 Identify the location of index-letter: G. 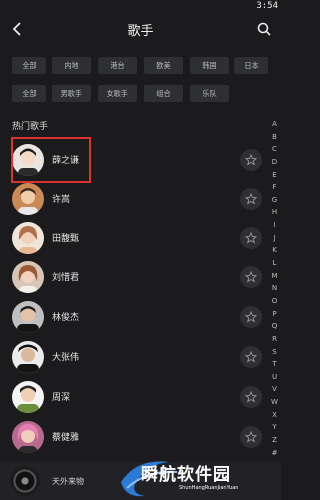
(274, 200).